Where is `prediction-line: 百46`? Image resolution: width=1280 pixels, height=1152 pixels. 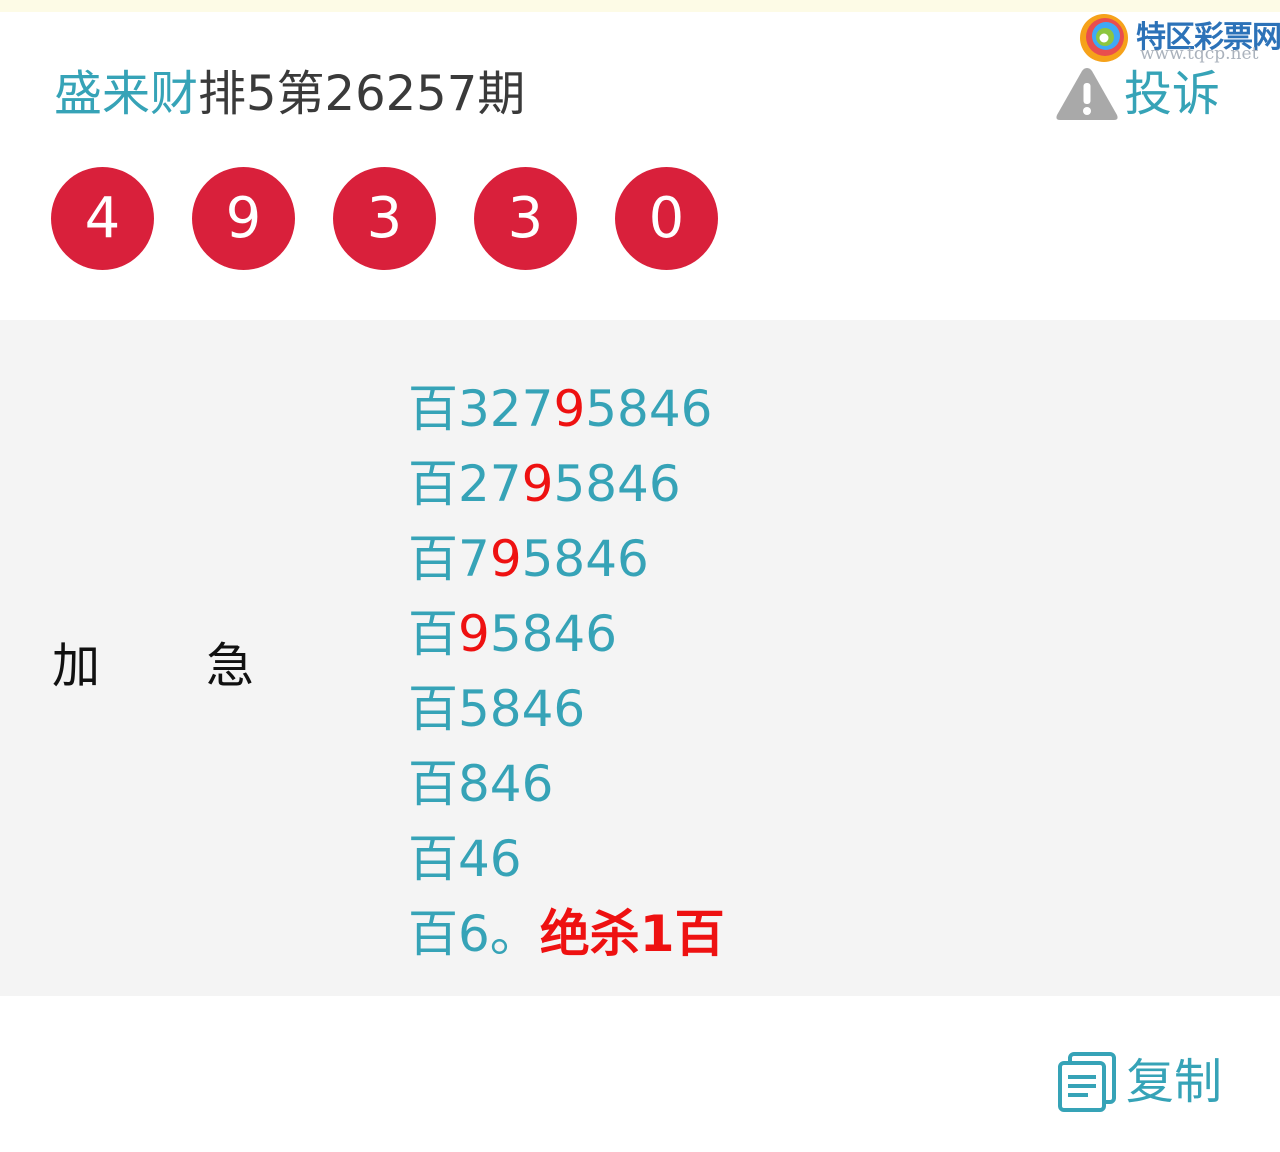 prediction-line: 百46 is located at coordinates (566, 859).